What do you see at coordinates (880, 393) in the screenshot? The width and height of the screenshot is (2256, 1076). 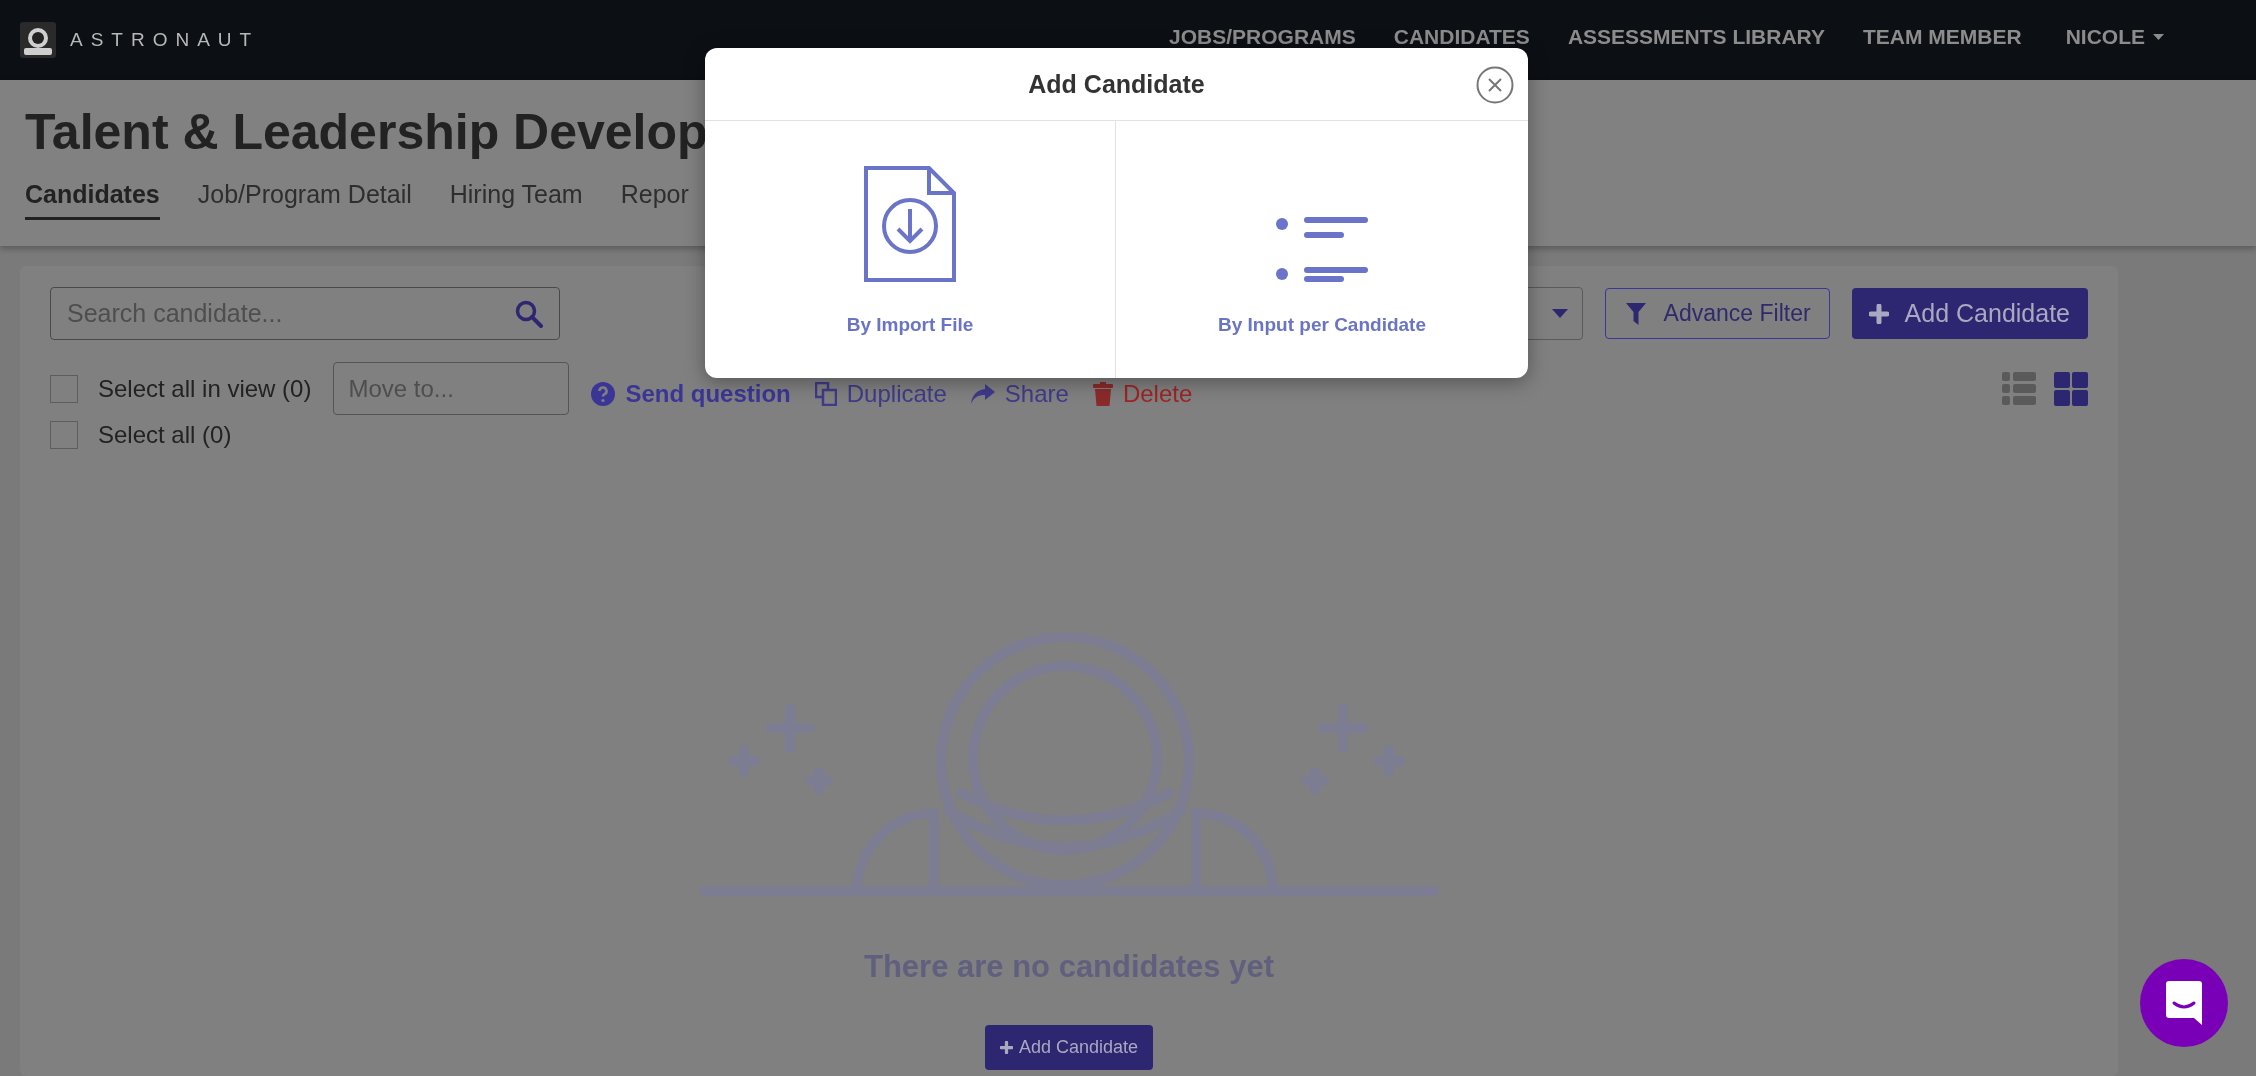 I see `action-link: Duplicate` at bounding box center [880, 393].